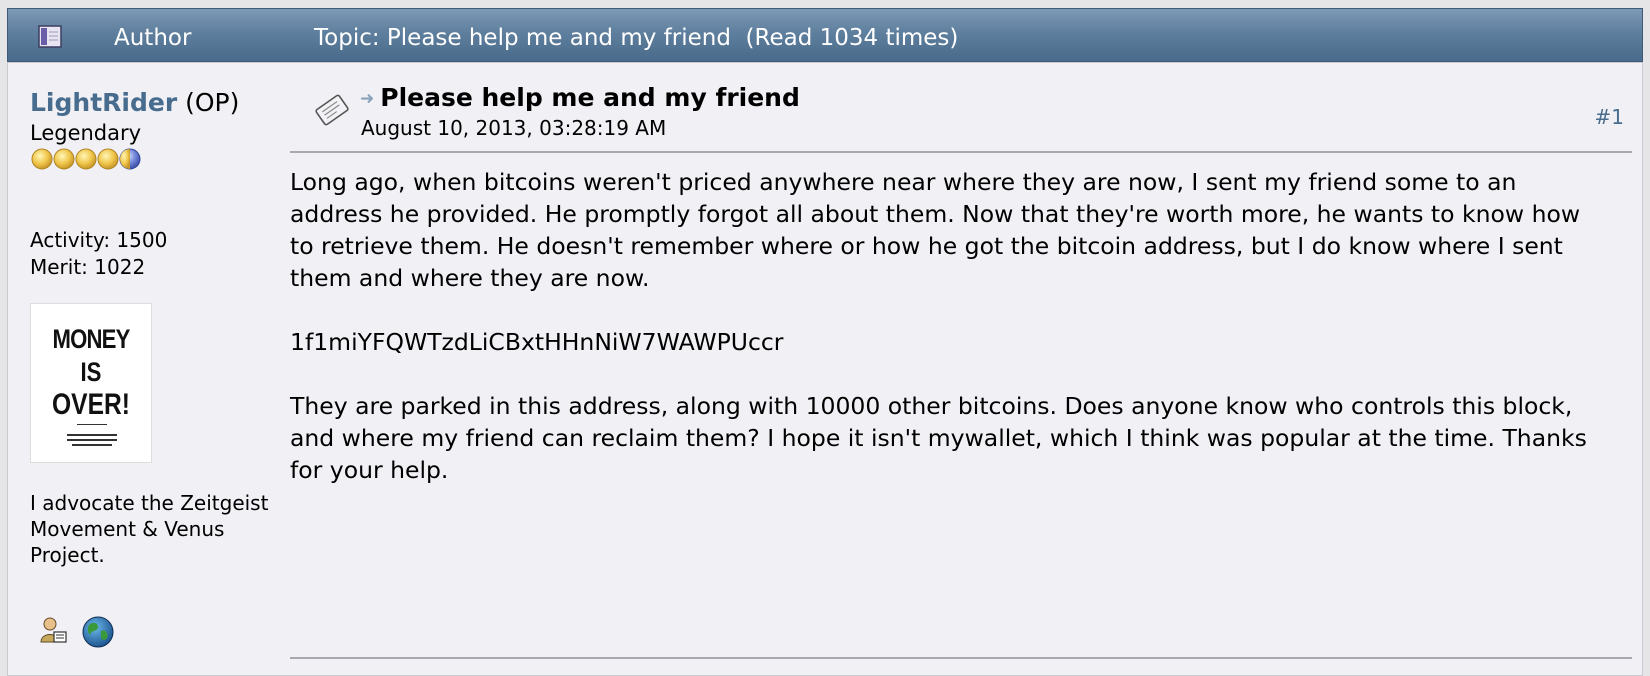 The height and width of the screenshot is (676, 1650). I want to click on profile-icon, so click(53, 632).